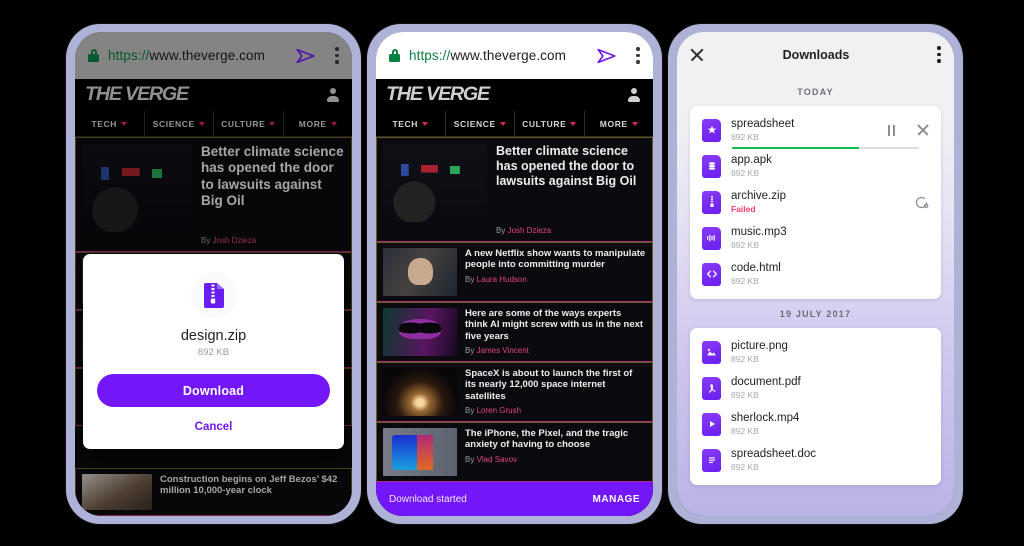 The width and height of the screenshot is (1024, 546). Describe the element at coordinates (830, 460) in the screenshot. I see `file-meta: spreadsheet.doc 892 KB` at that location.